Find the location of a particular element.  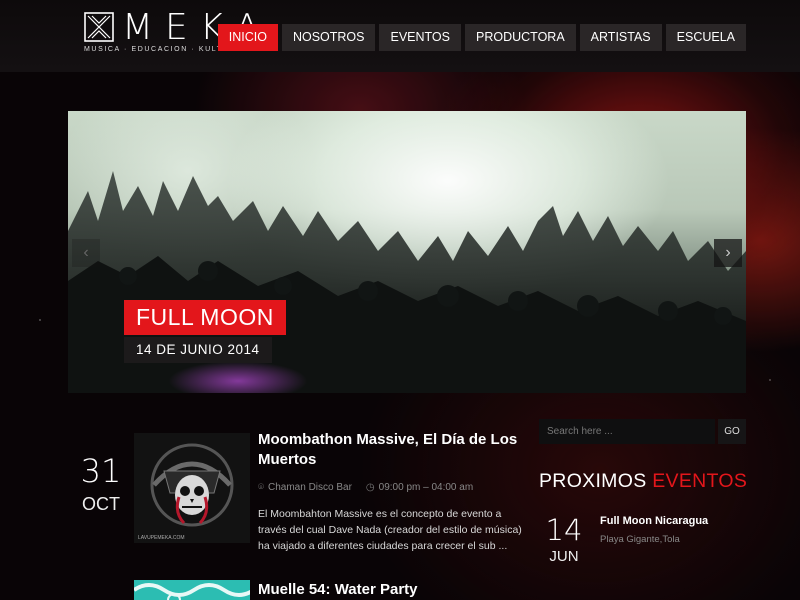

nav-item-productora: PRODUCTORA is located at coordinates (520, 37).